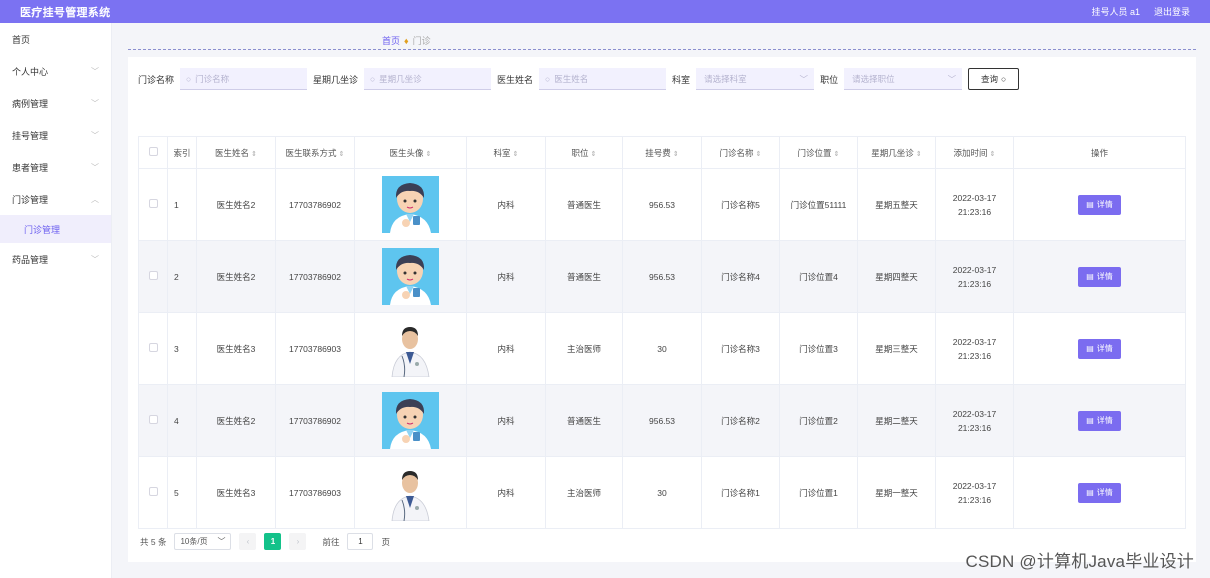 Image resolution: width=1210 pixels, height=578 pixels. What do you see at coordinates (203, 541) in the screenshot?
I see `page-size-select: 10条/页 ﹀` at bounding box center [203, 541].